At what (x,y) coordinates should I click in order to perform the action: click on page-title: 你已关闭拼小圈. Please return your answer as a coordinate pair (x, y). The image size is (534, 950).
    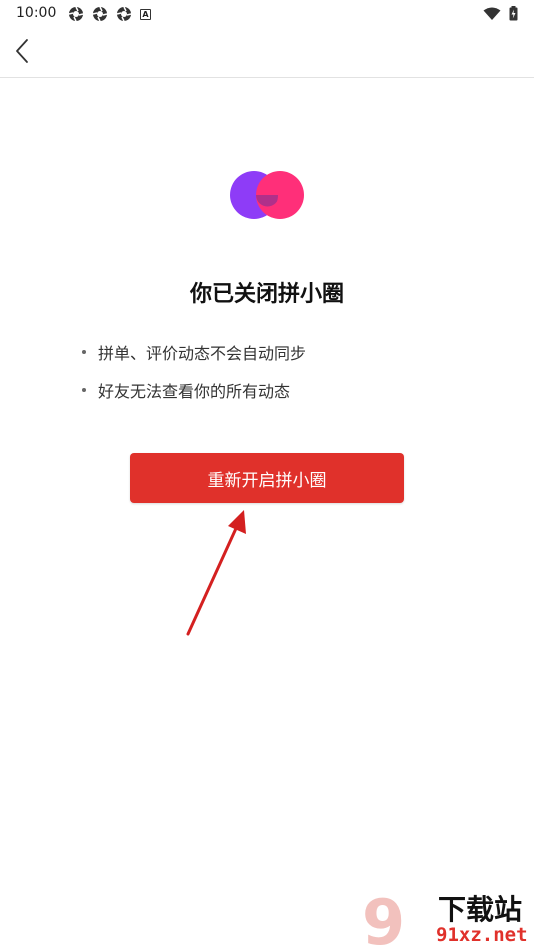
    Looking at the image, I should click on (266, 294).